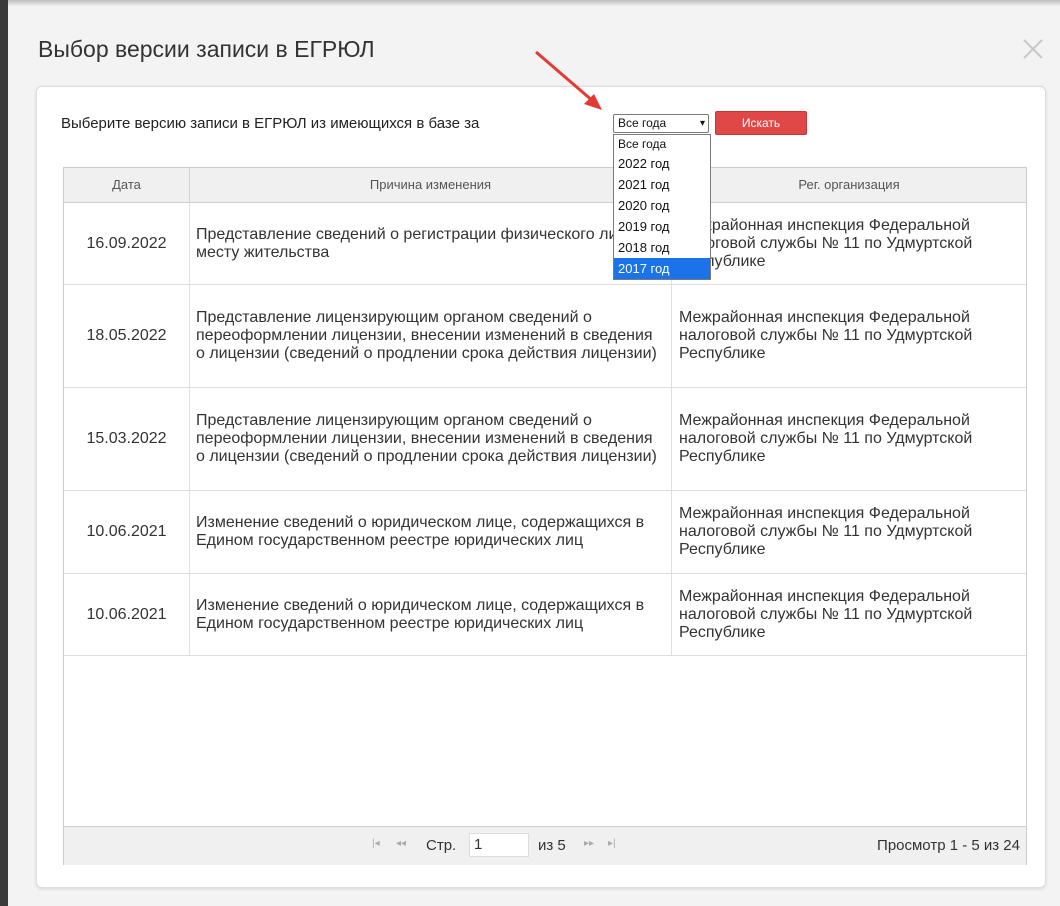 This screenshot has width=1060, height=906. What do you see at coordinates (662, 226) in the screenshot?
I see `year-option-2019: 2019 год` at bounding box center [662, 226].